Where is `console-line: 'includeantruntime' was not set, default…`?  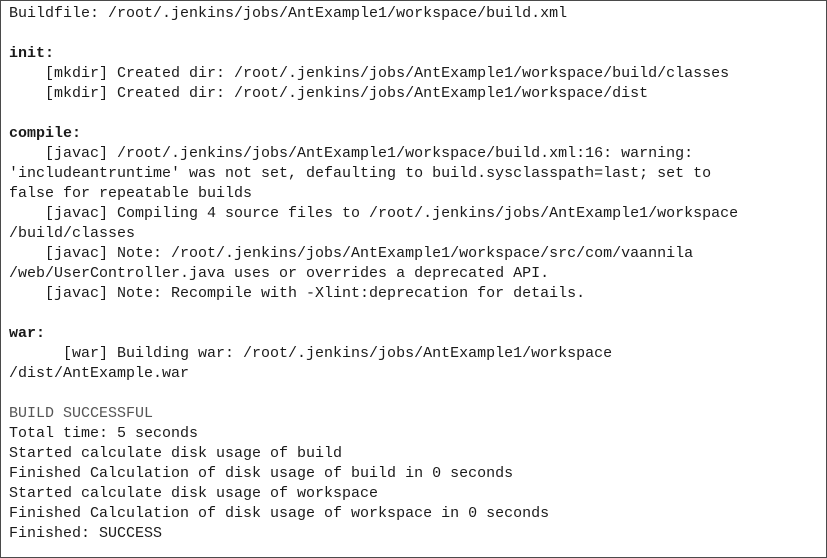
console-line: 'includeantruntime' was not set, default… is located at coordinates (360, 173).